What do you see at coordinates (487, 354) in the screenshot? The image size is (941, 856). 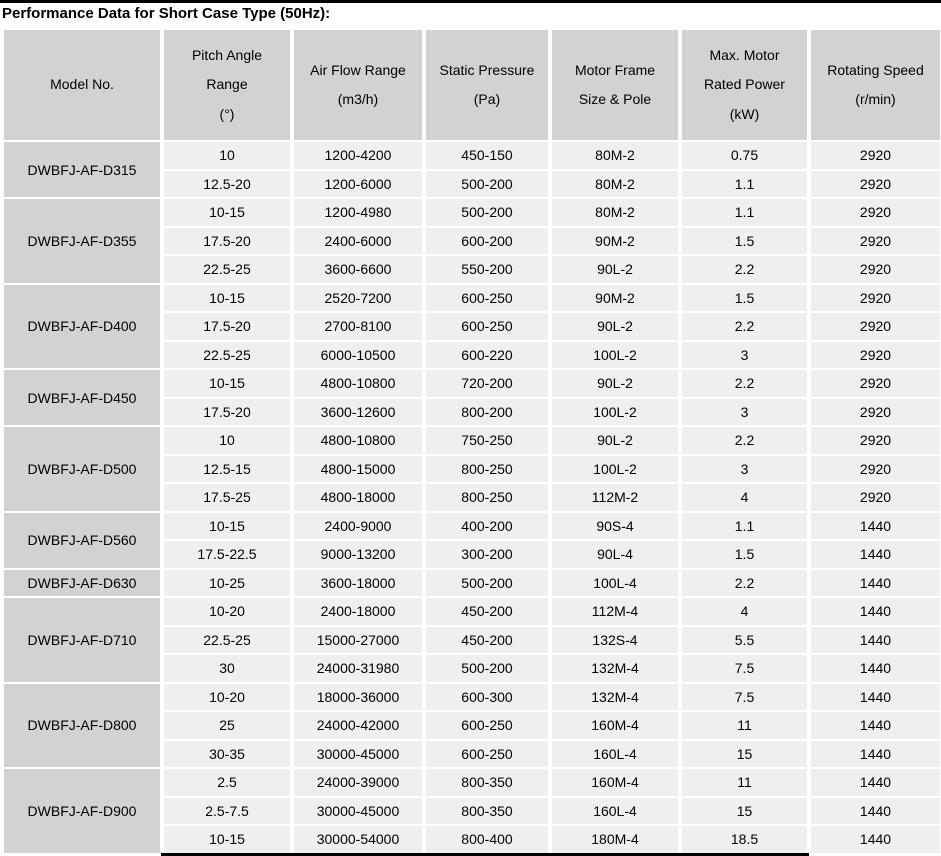 I see `data-cell-col3: 600-220` at bounding box center [487, 354].